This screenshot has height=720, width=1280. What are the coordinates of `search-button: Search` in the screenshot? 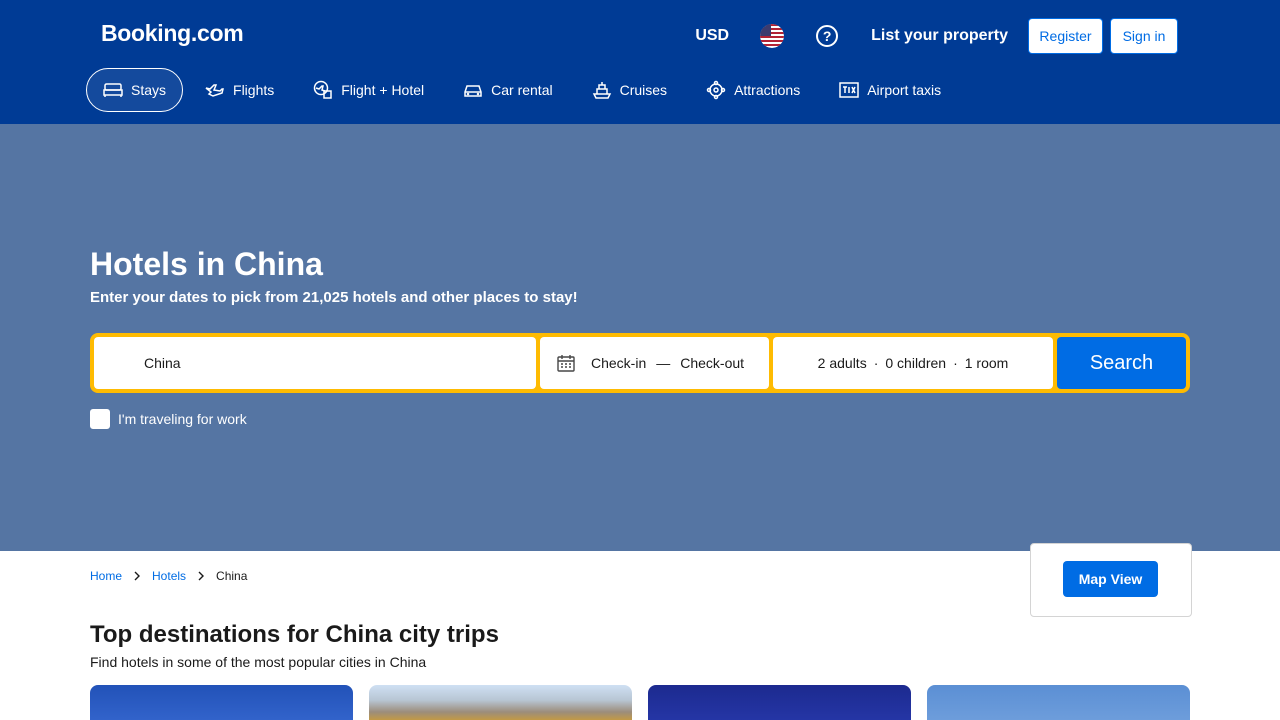 It's located at (1121, 363).